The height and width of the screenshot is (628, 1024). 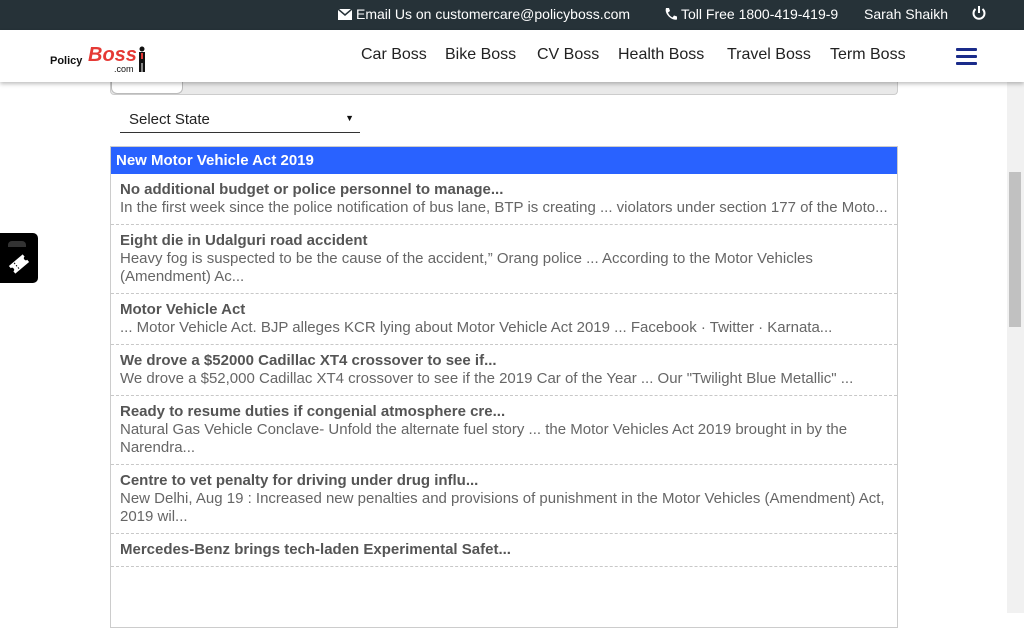 What do you see at coordinates (394, 55) in the screenshot?
I see `nav-car-boss: Car Boss` at bounding box center [394, 55].